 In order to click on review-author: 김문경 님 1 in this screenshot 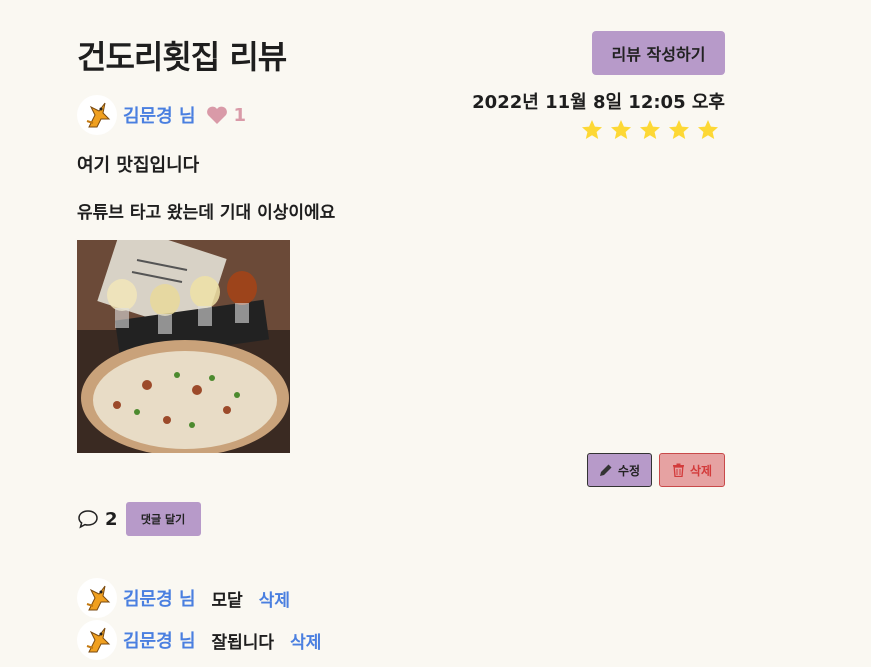, I will do `click(161, 115)`.